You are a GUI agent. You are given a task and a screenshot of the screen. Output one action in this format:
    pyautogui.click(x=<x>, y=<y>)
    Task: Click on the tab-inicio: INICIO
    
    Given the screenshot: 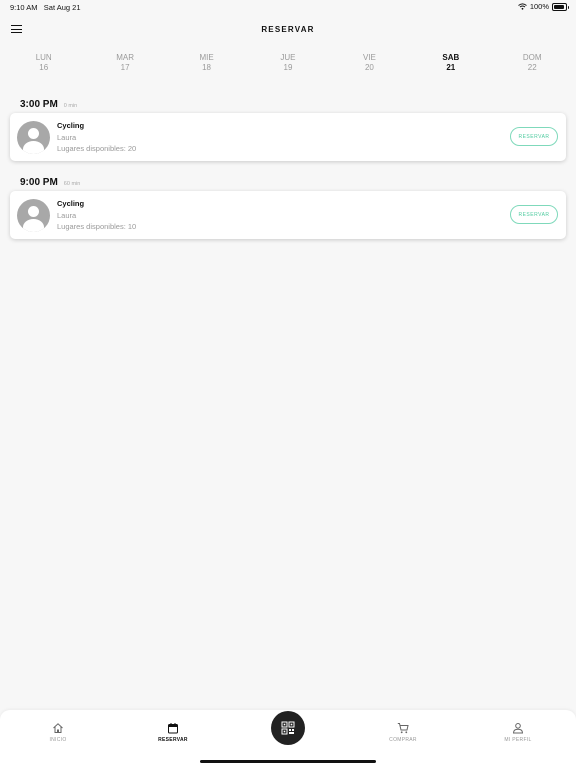 What is the action you would take?
    pyautogui.click(x=58, y=732)
    